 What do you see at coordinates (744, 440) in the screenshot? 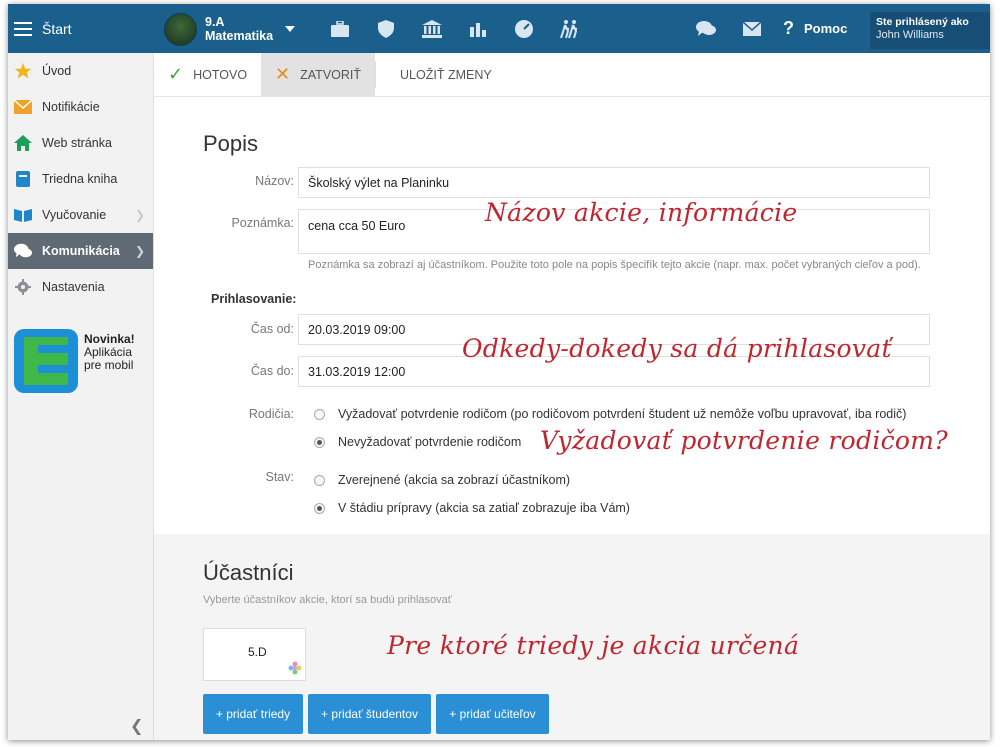
I see `annotation-parent-confirm: Vyžadovať potvrdenie rodičom?` at bounding box center [744, 440].